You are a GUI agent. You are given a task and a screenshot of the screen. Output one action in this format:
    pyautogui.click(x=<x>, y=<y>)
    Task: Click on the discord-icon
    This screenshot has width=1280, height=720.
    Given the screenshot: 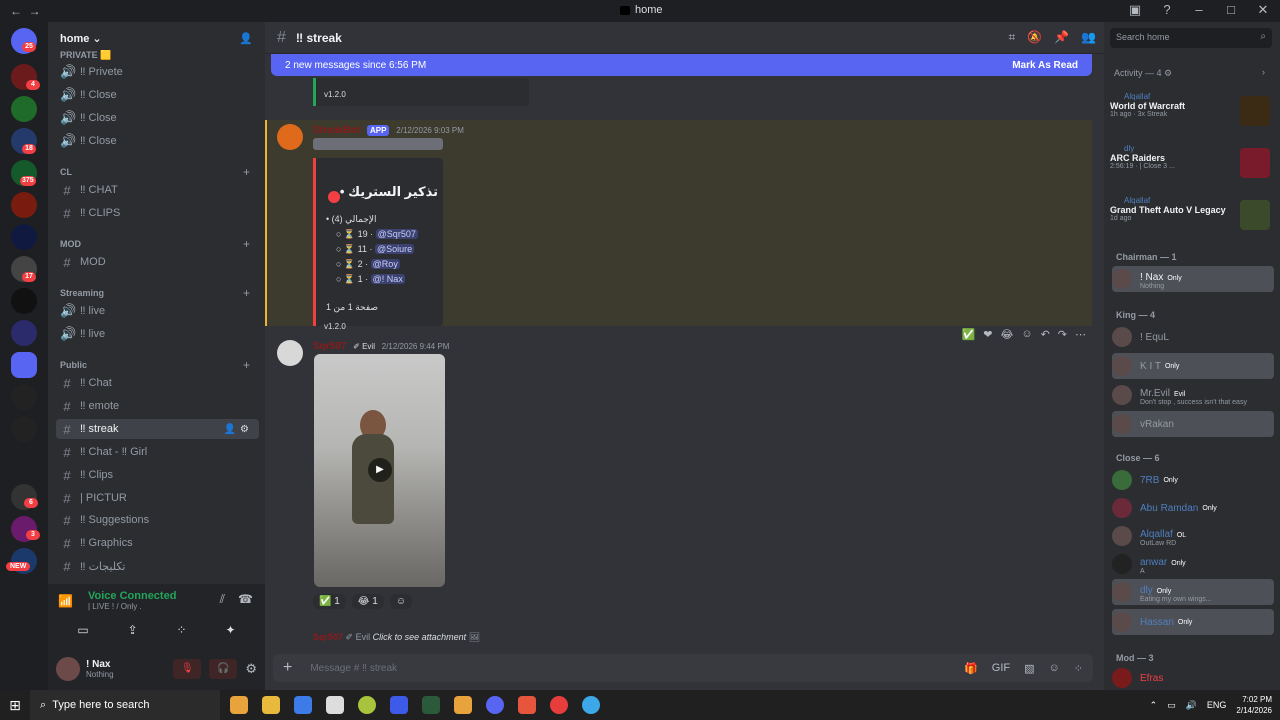 What is the action you would take?
    pyautogui.click(x=495, y=705)
    